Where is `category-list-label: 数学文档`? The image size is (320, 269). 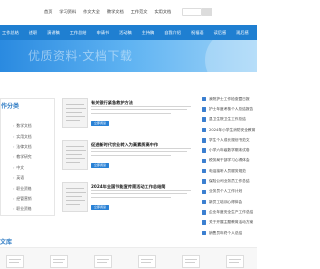 category-list-label: 数学文档 is located at coordinates (24, 126).